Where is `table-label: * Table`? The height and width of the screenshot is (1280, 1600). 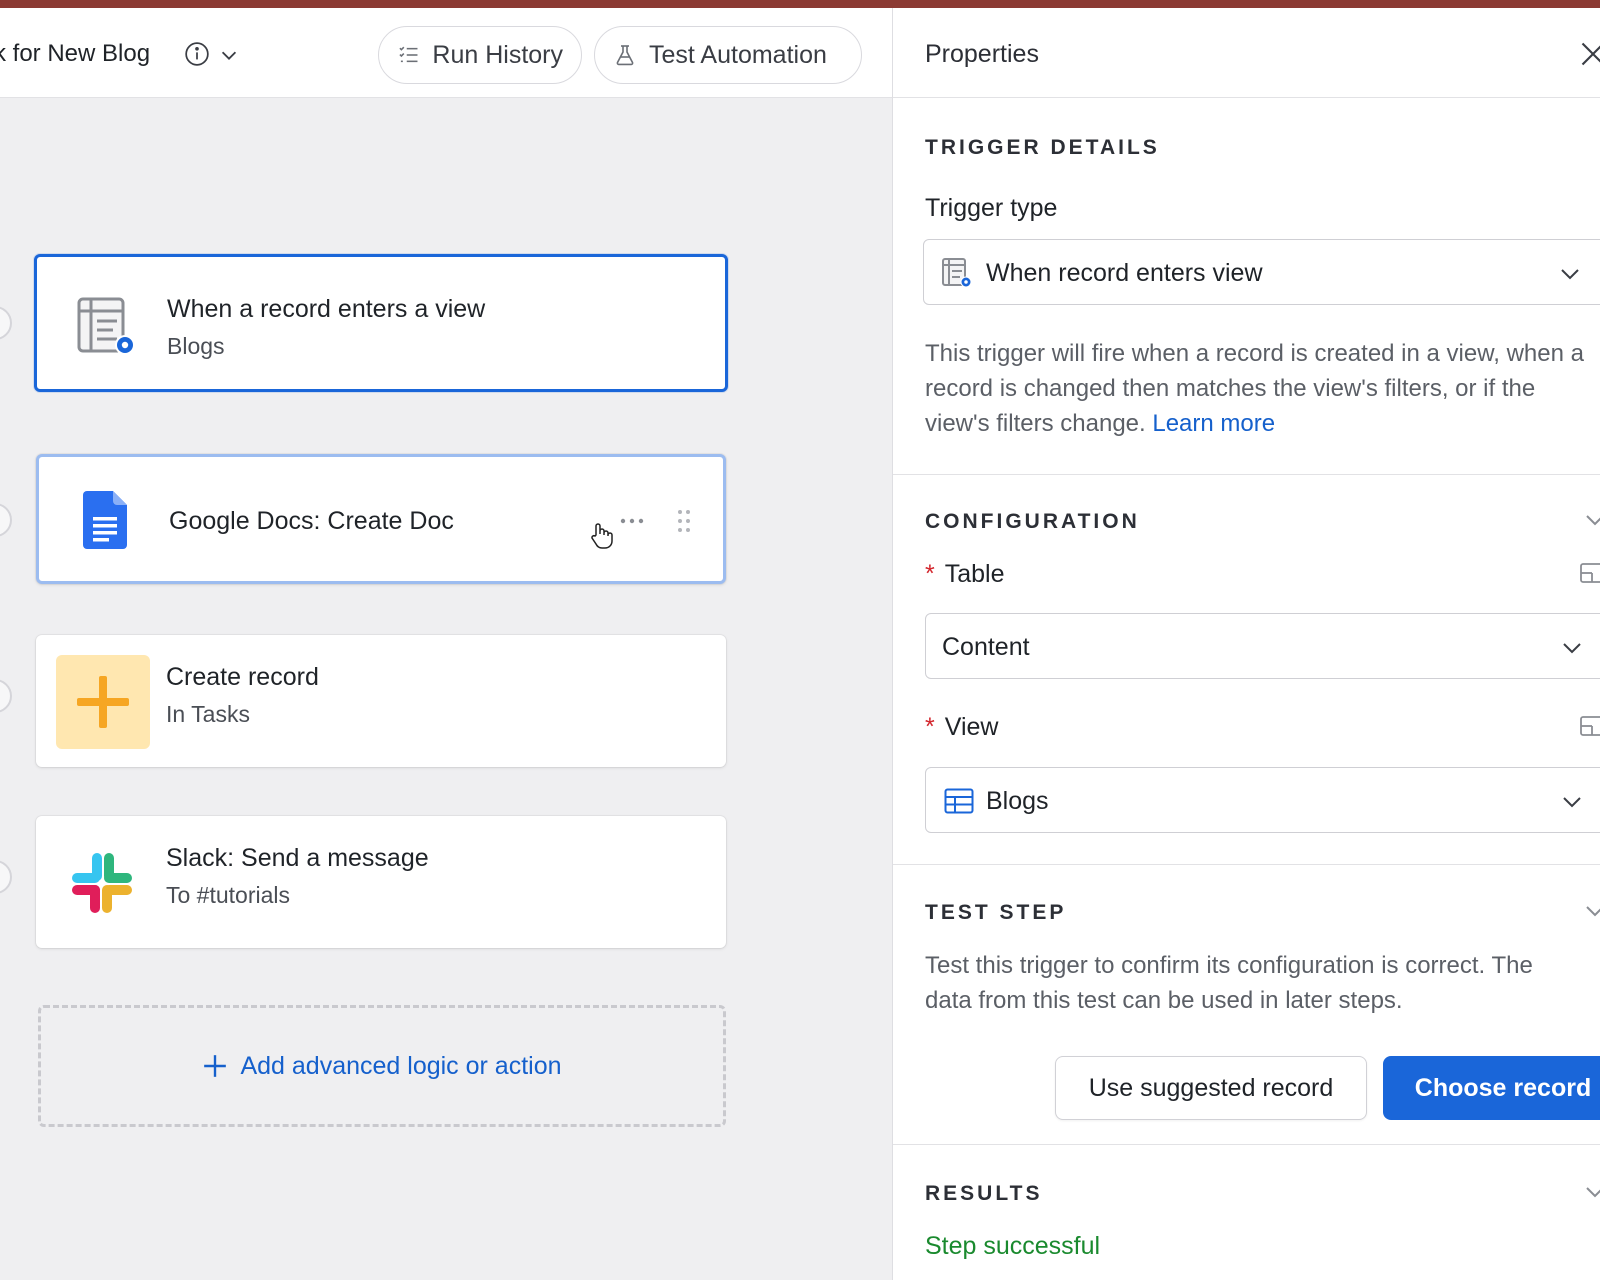
table-label: * Table is located at coordinates (965, 574).